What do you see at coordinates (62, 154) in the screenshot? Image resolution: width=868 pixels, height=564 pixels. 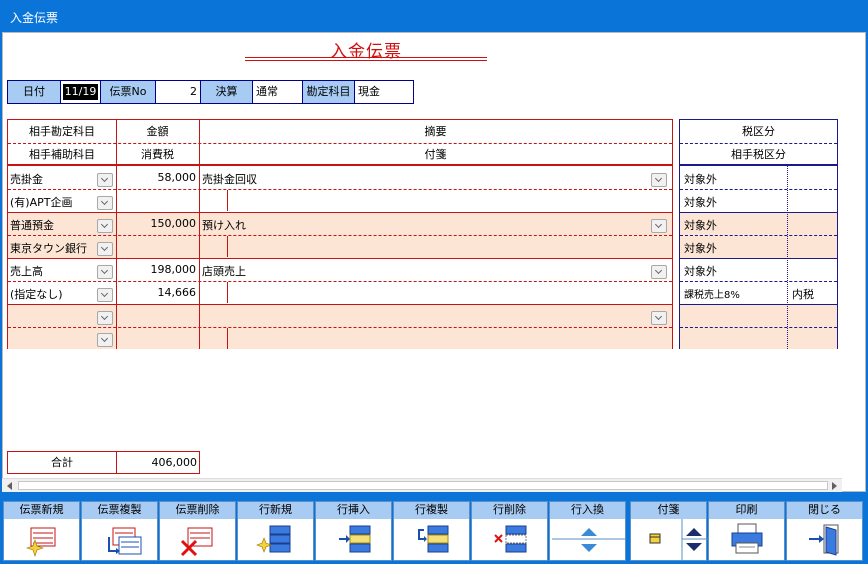 I see `col-partner-sub: 相手補助科目` at bounding box center [62, 154].